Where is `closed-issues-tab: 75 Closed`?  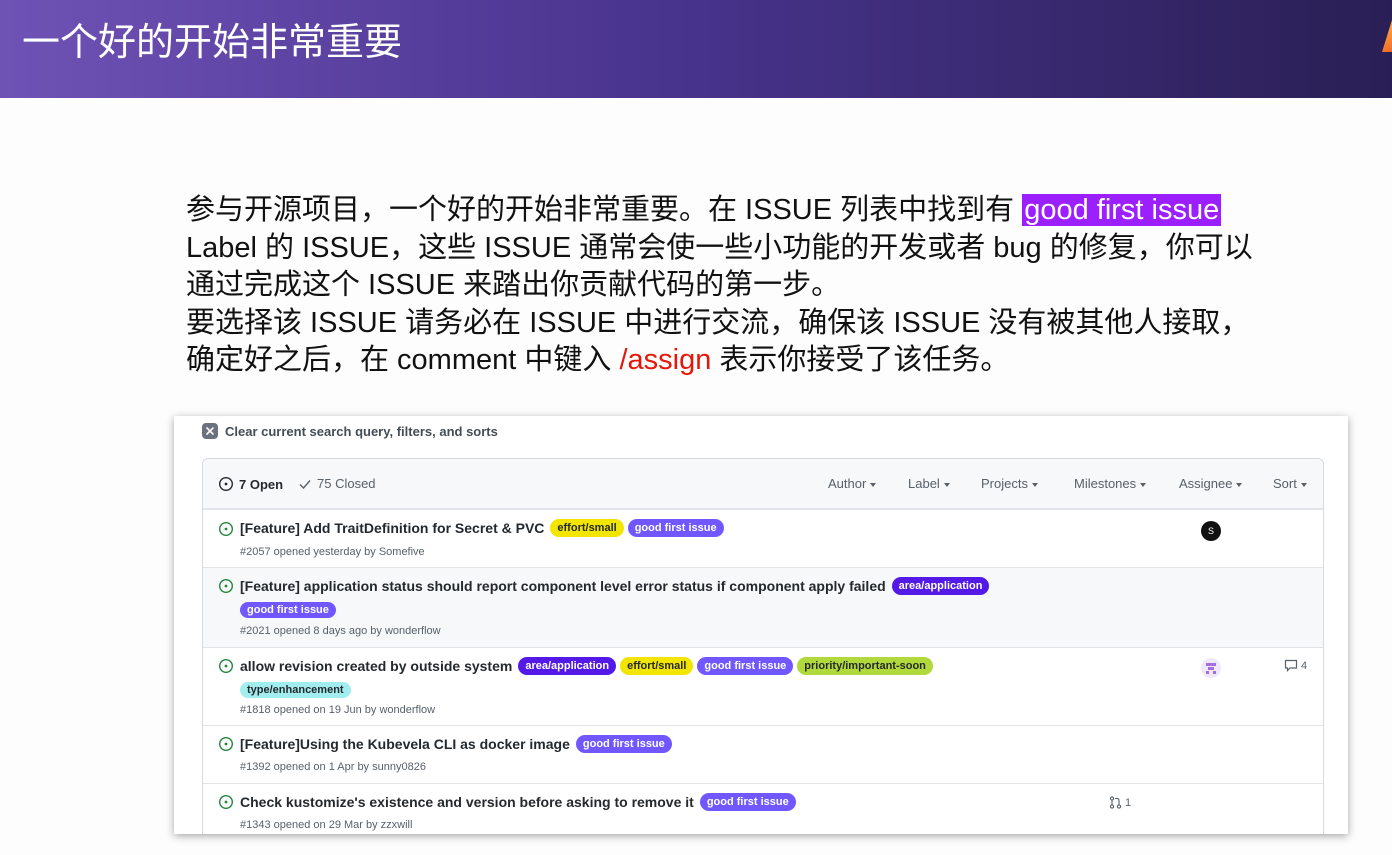
closed-issues-tab: 75 Closed is located at coordinates (337, 483).